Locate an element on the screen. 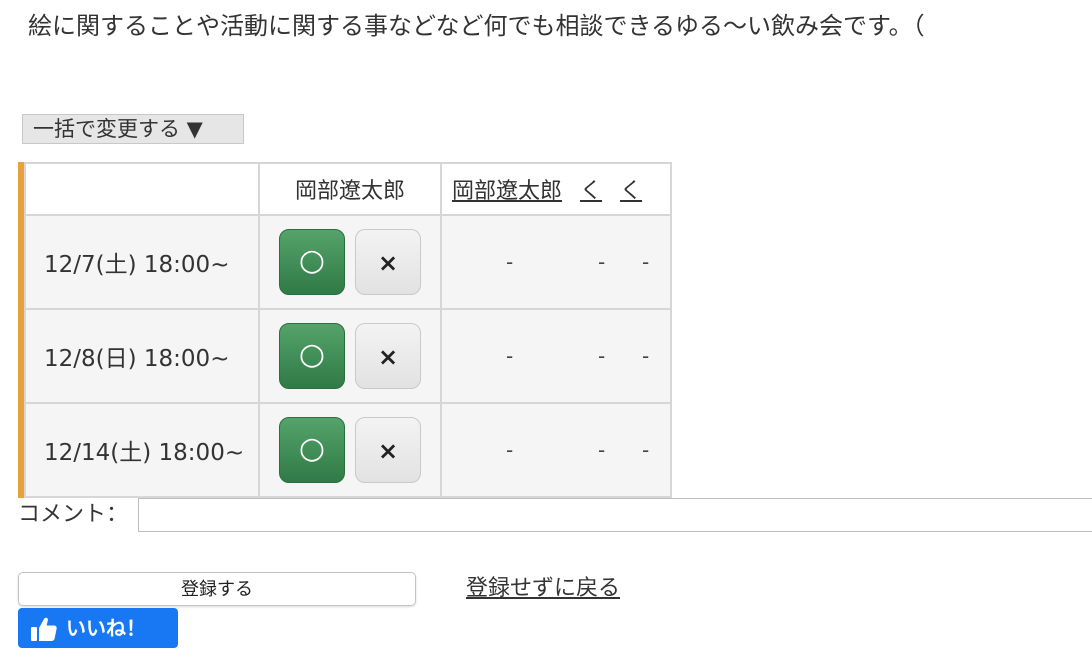 The image size is (1092, 658). table-row: 12/7(土) 18:00~ ○ × - - - is located at coordinates (348, 262).